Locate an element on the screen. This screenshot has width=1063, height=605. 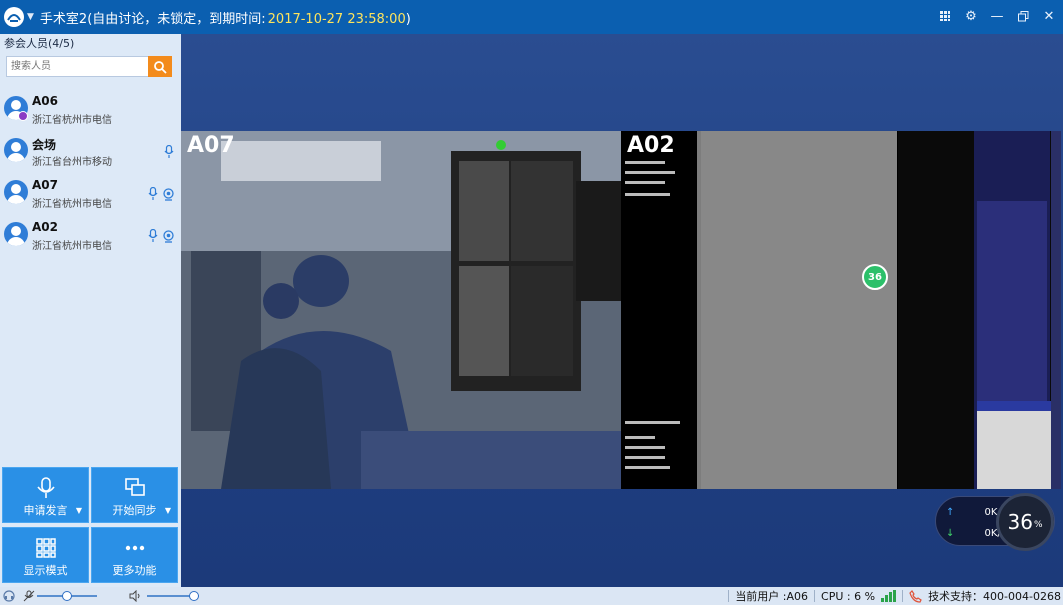
search-box is located at coordinates (89, 66).